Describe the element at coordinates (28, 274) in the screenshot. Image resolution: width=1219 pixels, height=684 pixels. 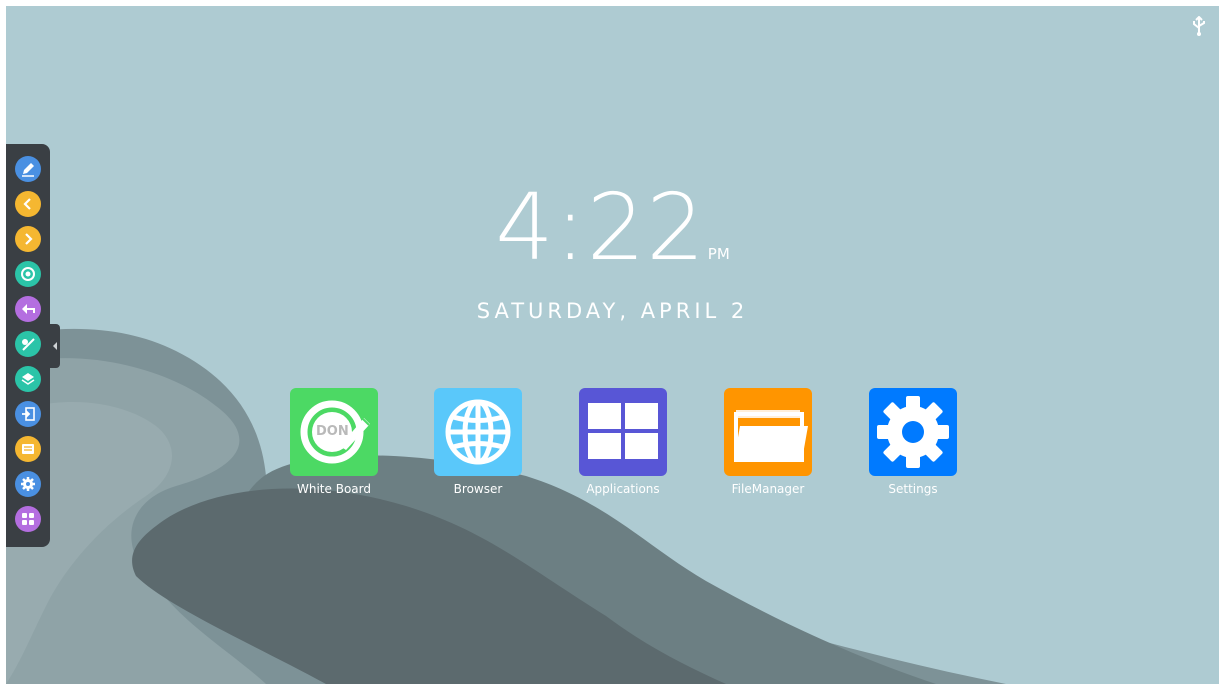
I see `target-icon` at that location.